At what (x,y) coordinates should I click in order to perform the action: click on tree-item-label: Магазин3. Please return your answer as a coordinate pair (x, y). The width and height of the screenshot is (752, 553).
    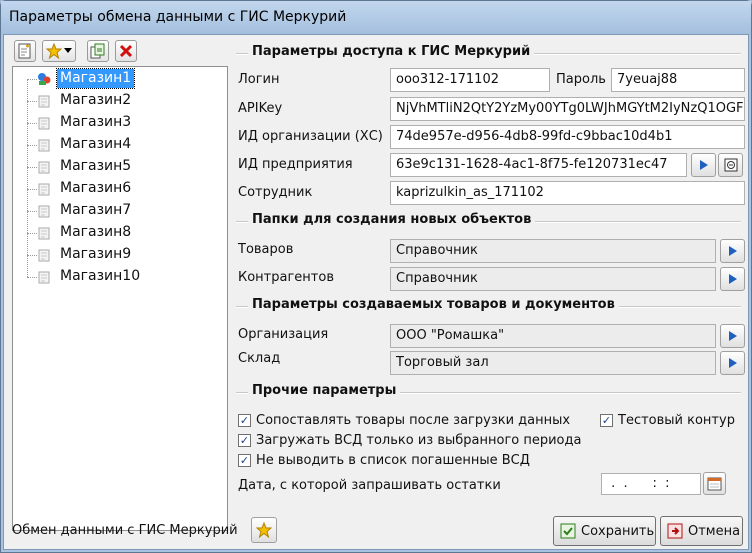
    Looking at the image, I should click on (96, 122).